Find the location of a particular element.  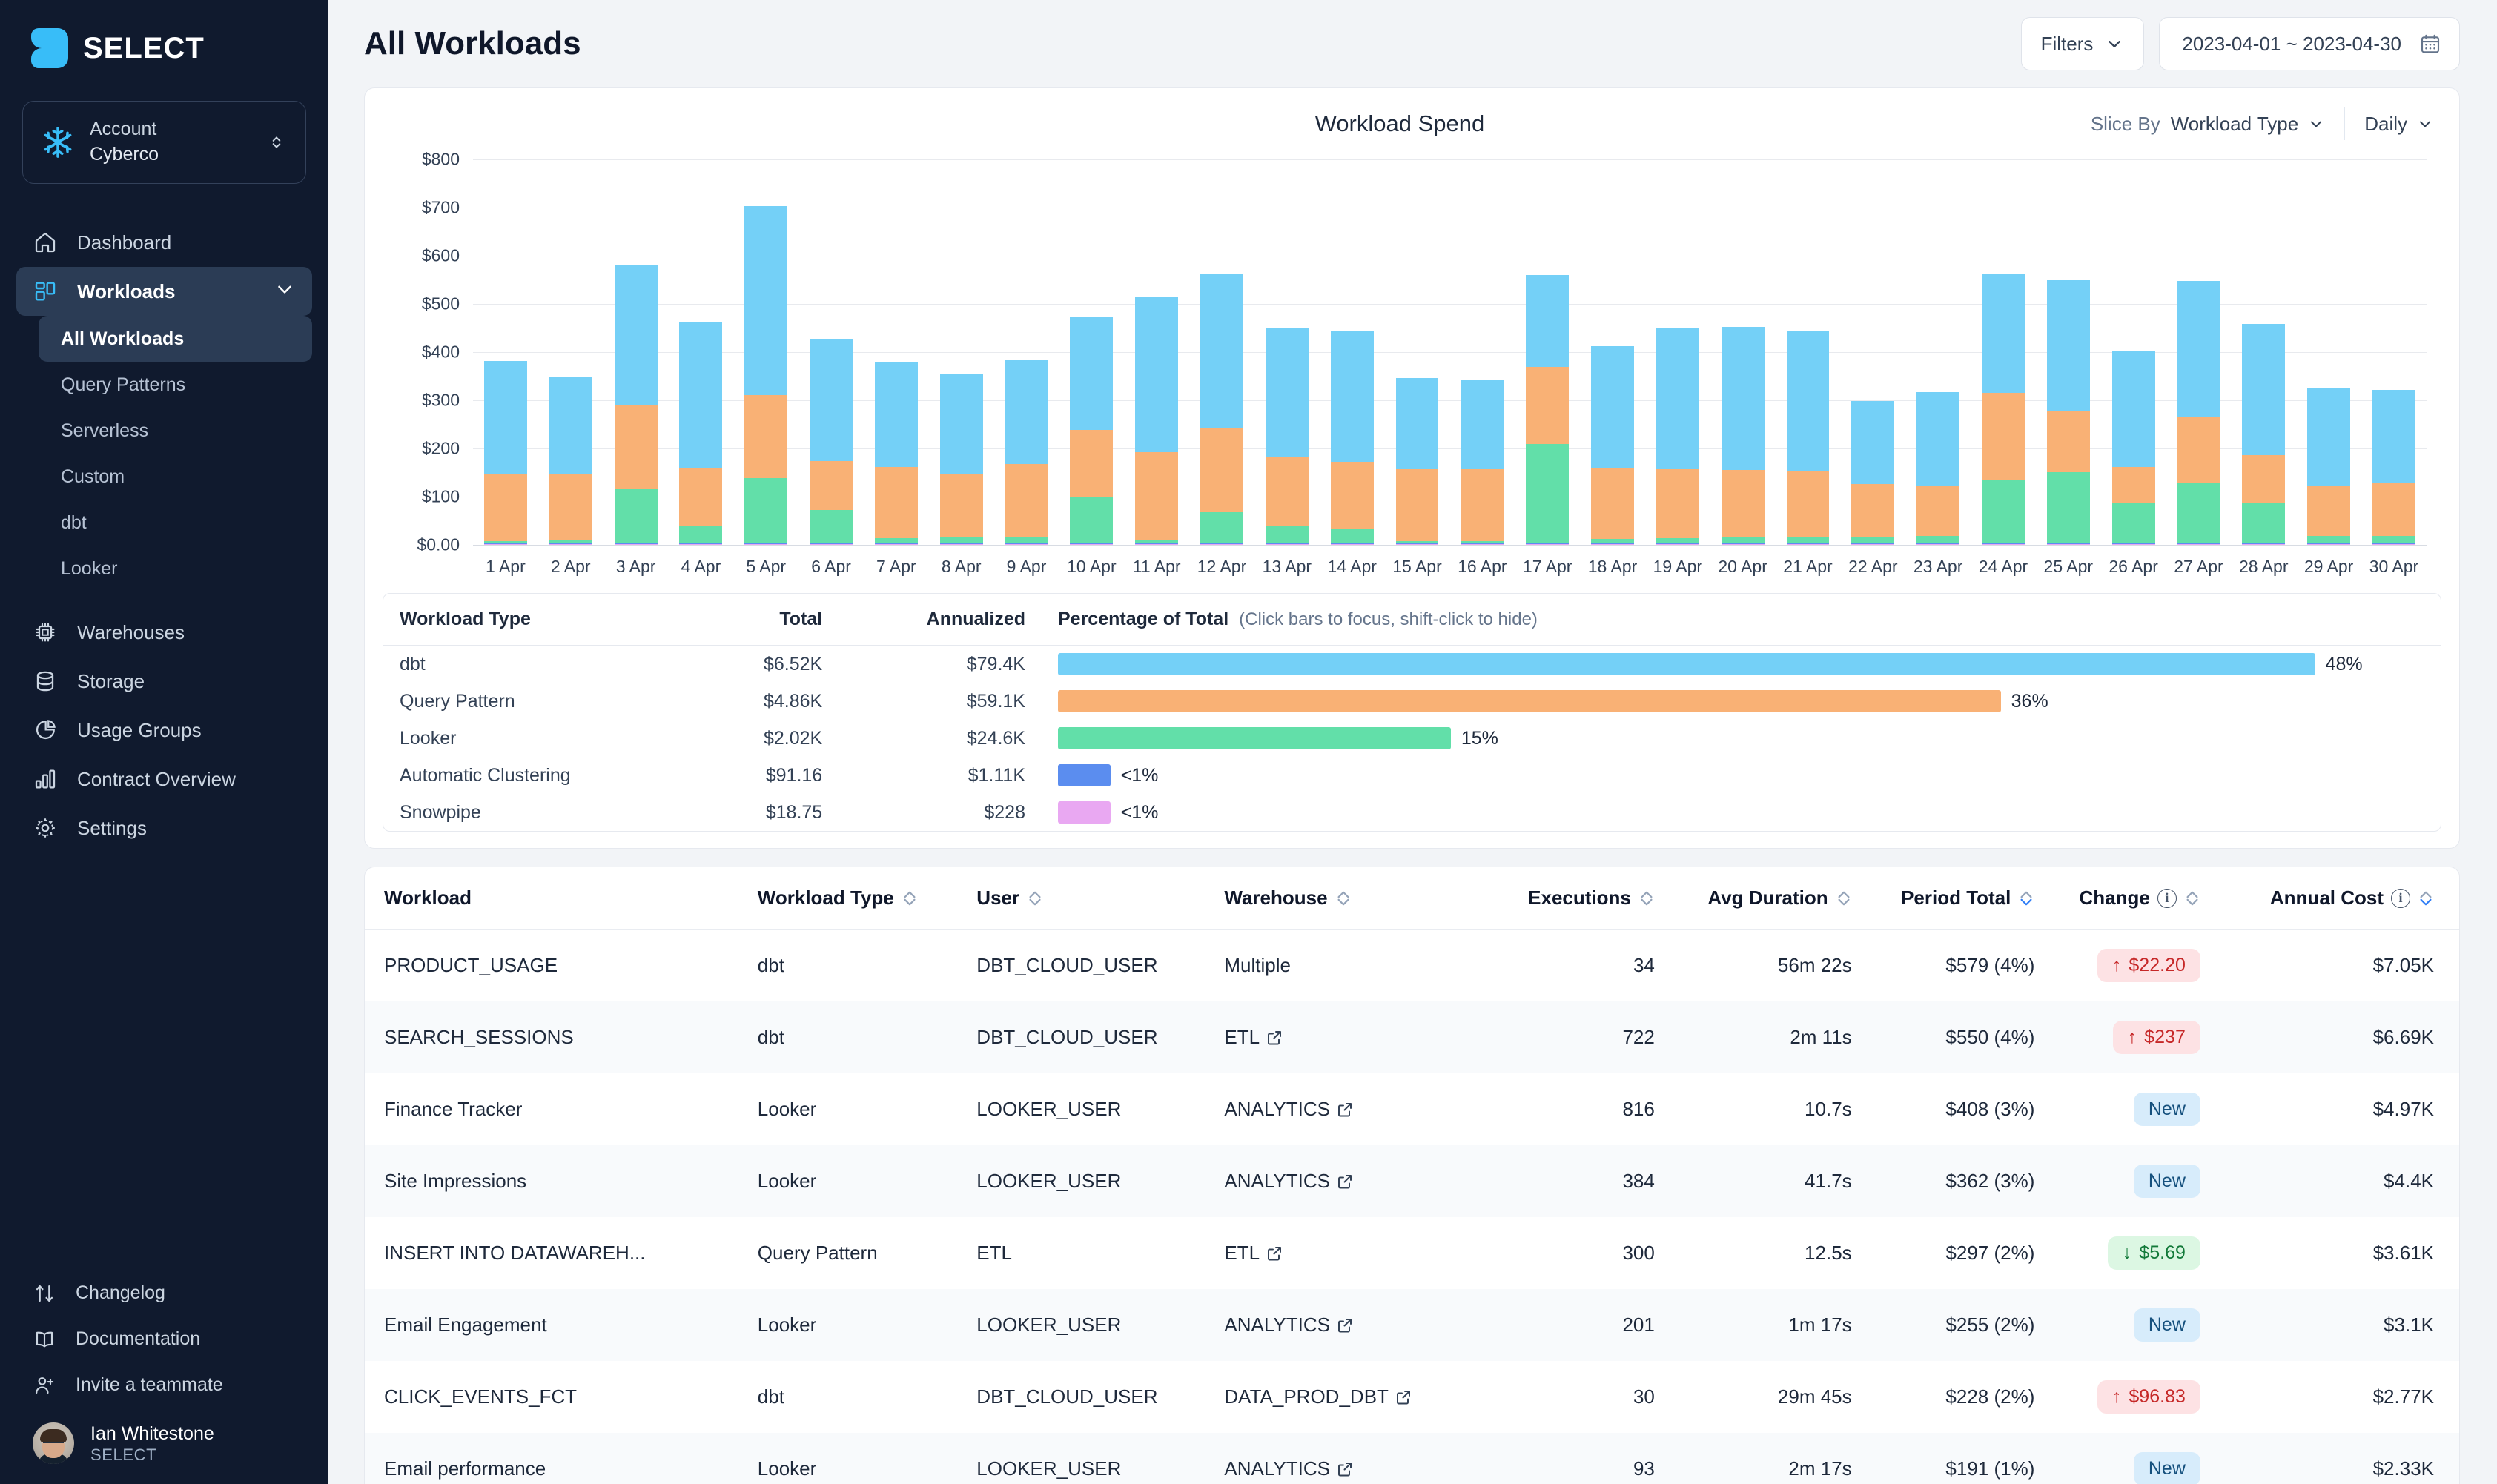

sidebar-item-workloads: Workloads is located at coordinates (164, 291).